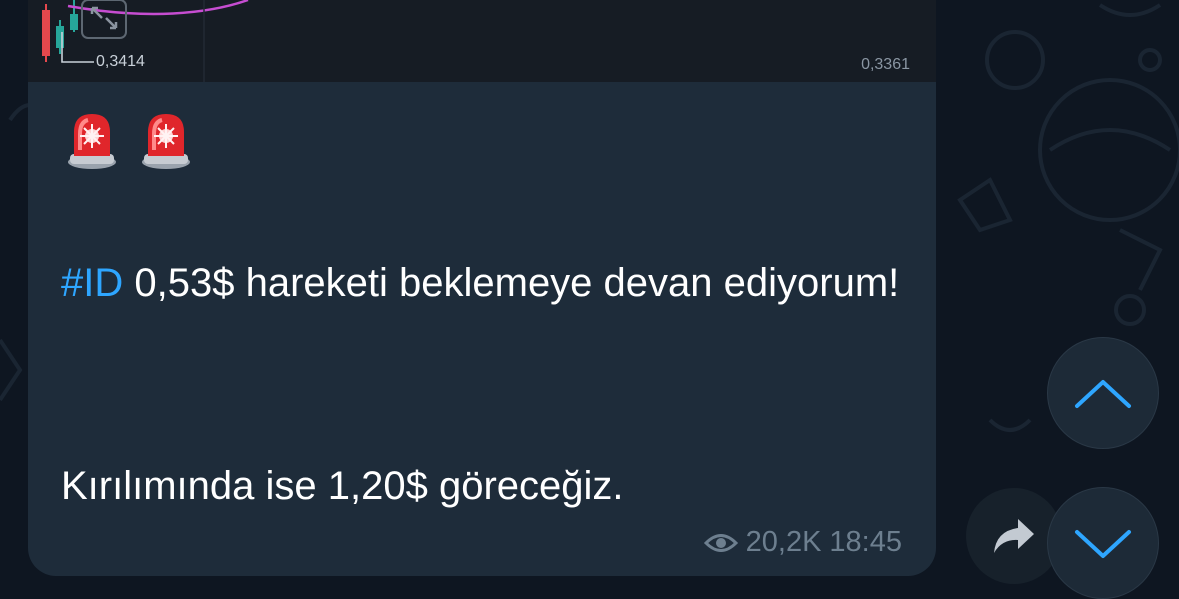 Image resolution: width=1179 pixels, height=599 pixels. I want to click on scroll-up-button, so click(1103, 393).